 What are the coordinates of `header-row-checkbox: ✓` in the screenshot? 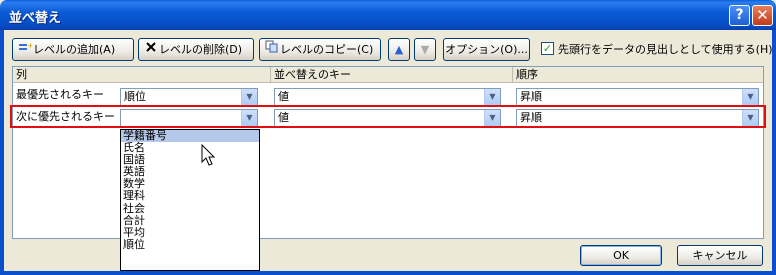 It's located at (547, 48).